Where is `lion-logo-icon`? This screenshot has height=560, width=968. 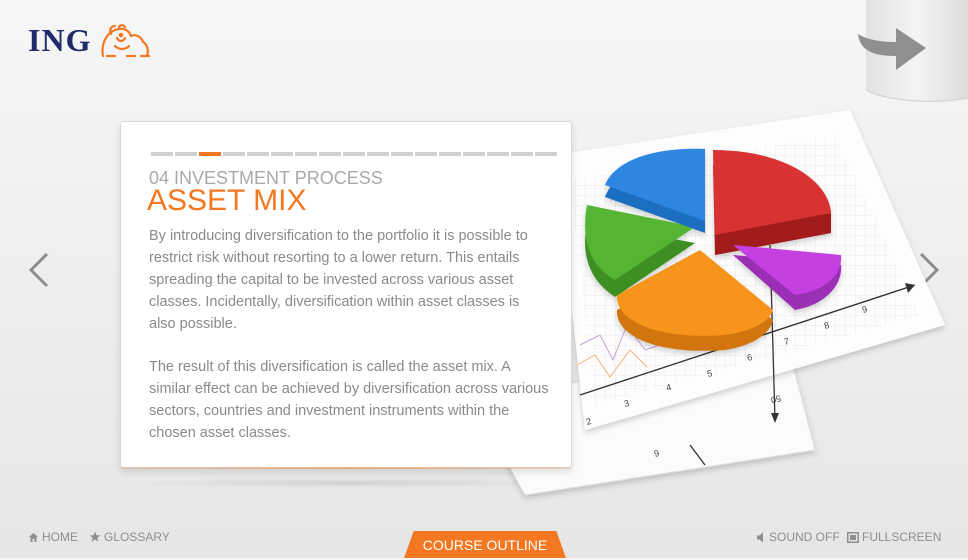 lion-logo-icon is located at coordinates (126, 40).